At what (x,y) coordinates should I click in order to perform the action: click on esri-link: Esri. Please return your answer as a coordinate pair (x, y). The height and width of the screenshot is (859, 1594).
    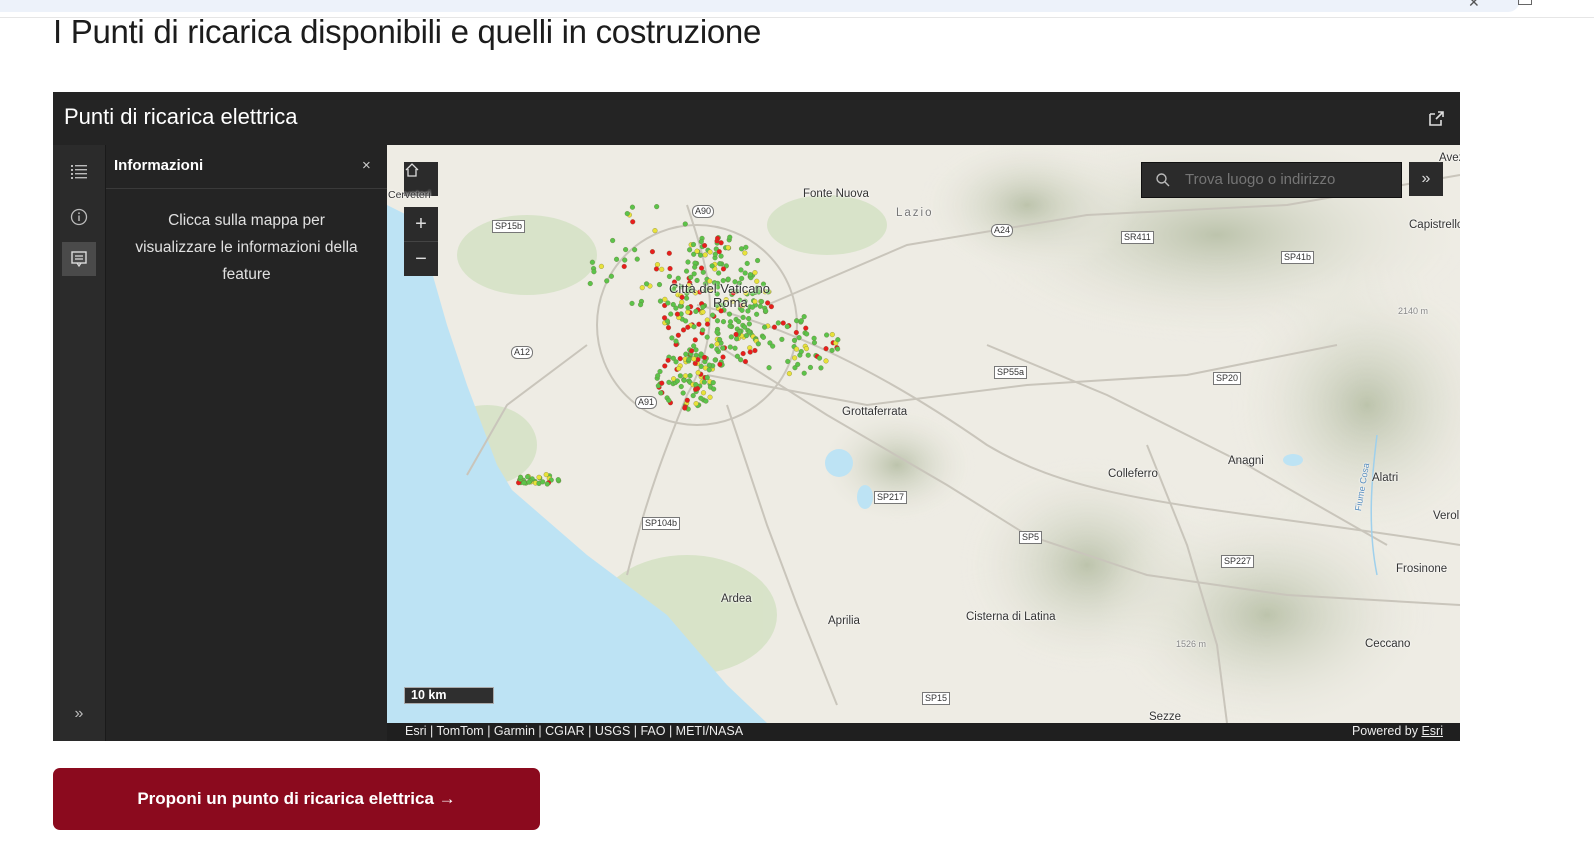
    Looking at the image, I should click on (1432, 731).